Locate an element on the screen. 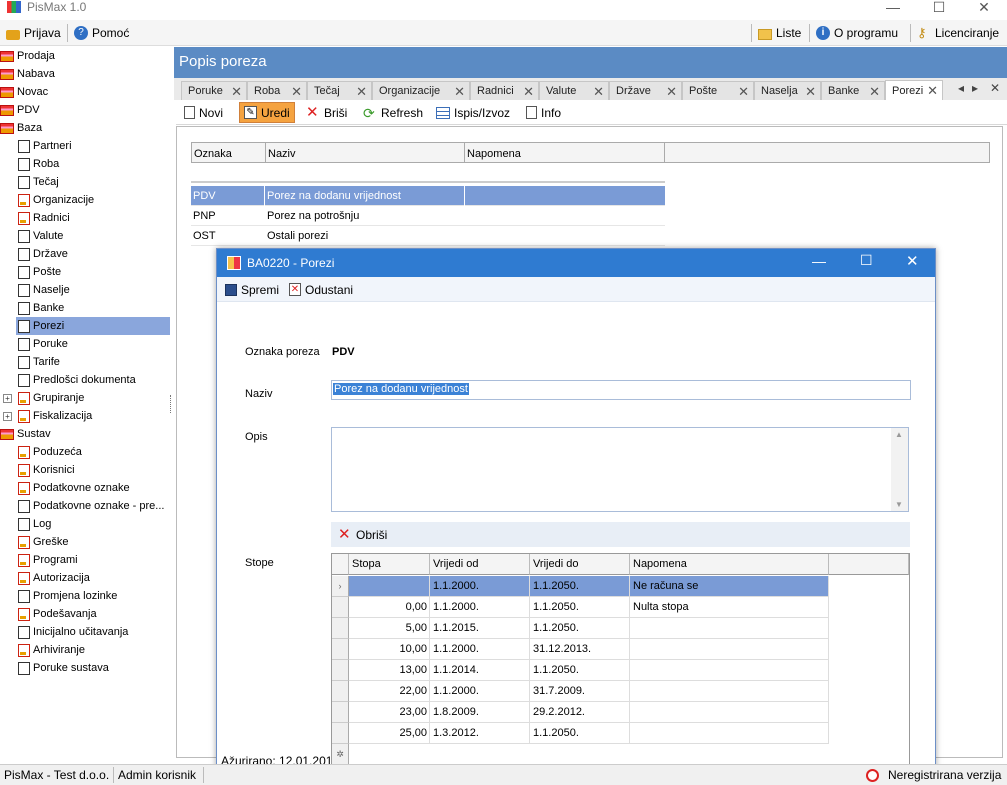  new-row-indicator: ✲ is located at coordinates (340, 754).